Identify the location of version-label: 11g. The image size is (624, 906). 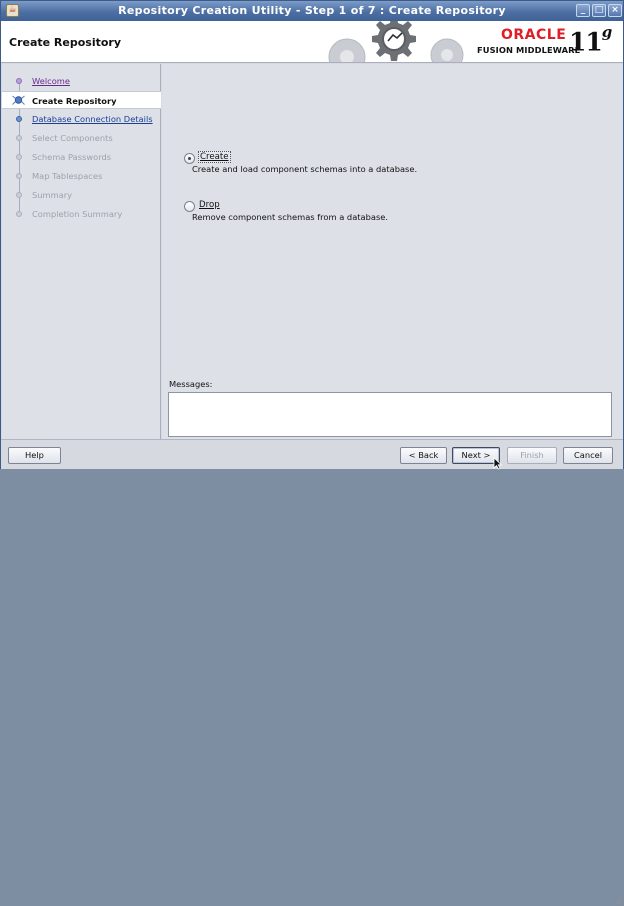
(590, 40).